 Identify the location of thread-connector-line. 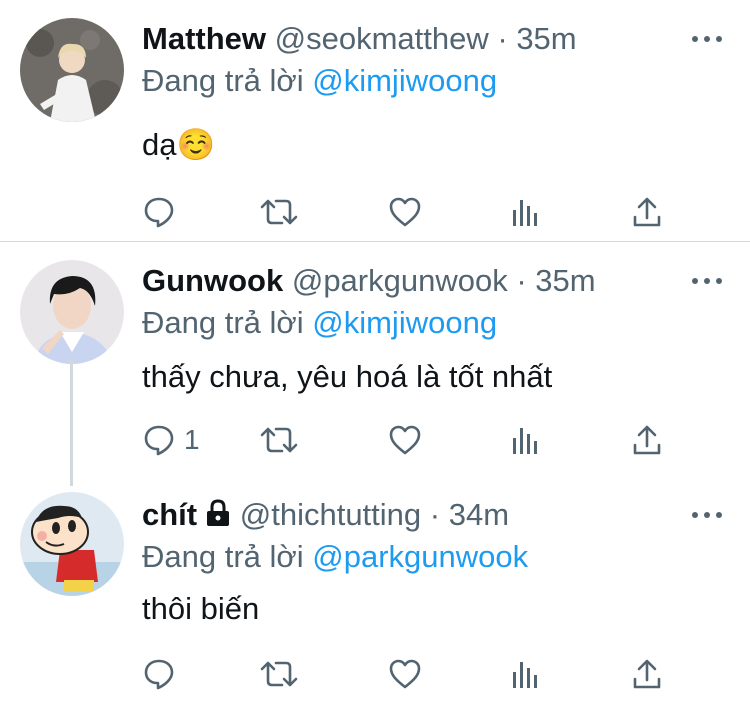
(71, 423).